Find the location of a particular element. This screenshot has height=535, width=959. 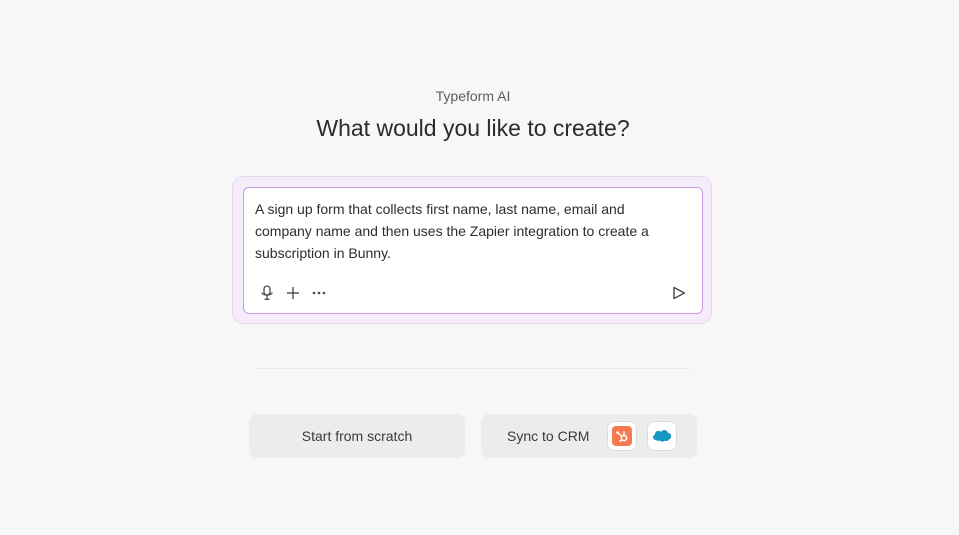

add-attachment-button is located at coordinates (293, 293).